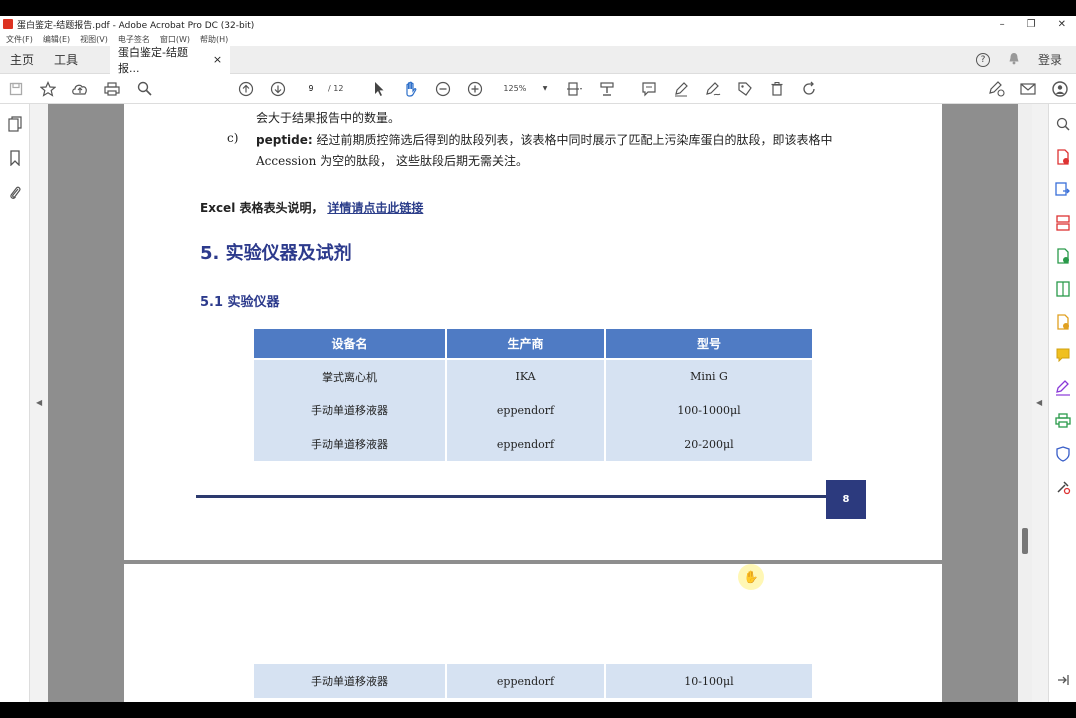  Describe the element at coordinates (525, 376) in the screenshot. I see `cell: IKA` at that location.